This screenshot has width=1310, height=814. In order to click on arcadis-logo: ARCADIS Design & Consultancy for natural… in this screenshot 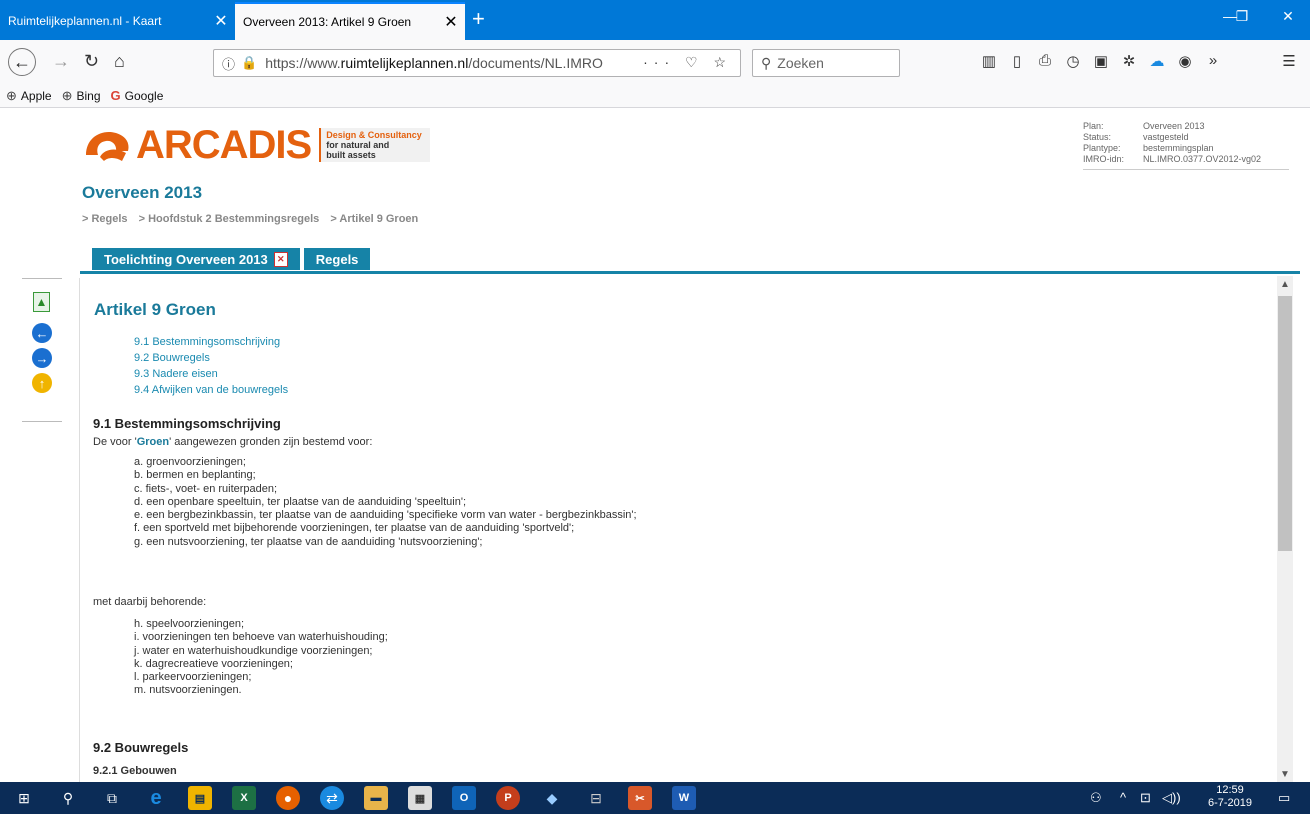, I will do `click(256, 145)`.